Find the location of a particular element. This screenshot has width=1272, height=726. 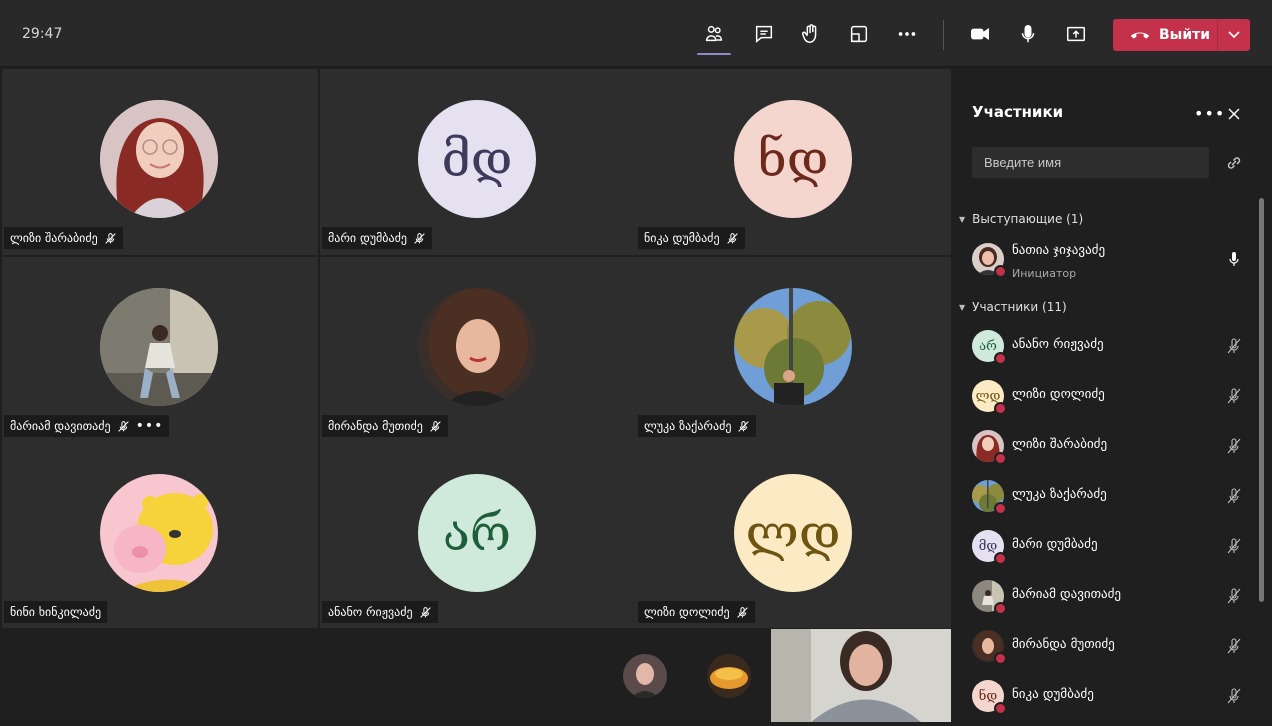

participant-row: ლუკა ზაქარაძე is located at coordinates (1106, 497).